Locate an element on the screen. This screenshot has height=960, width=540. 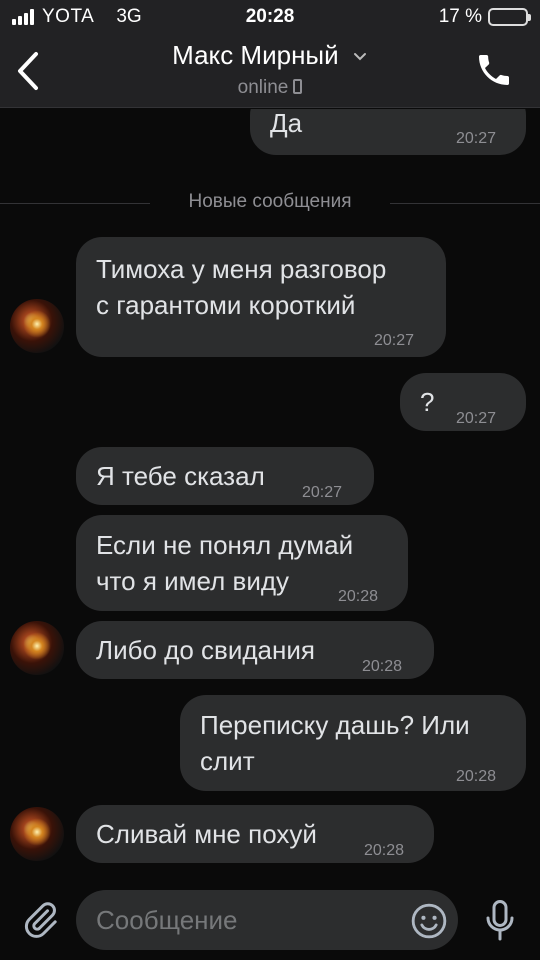
new-messages-separator: Новые сообщения is located at coordinates (270, 204).